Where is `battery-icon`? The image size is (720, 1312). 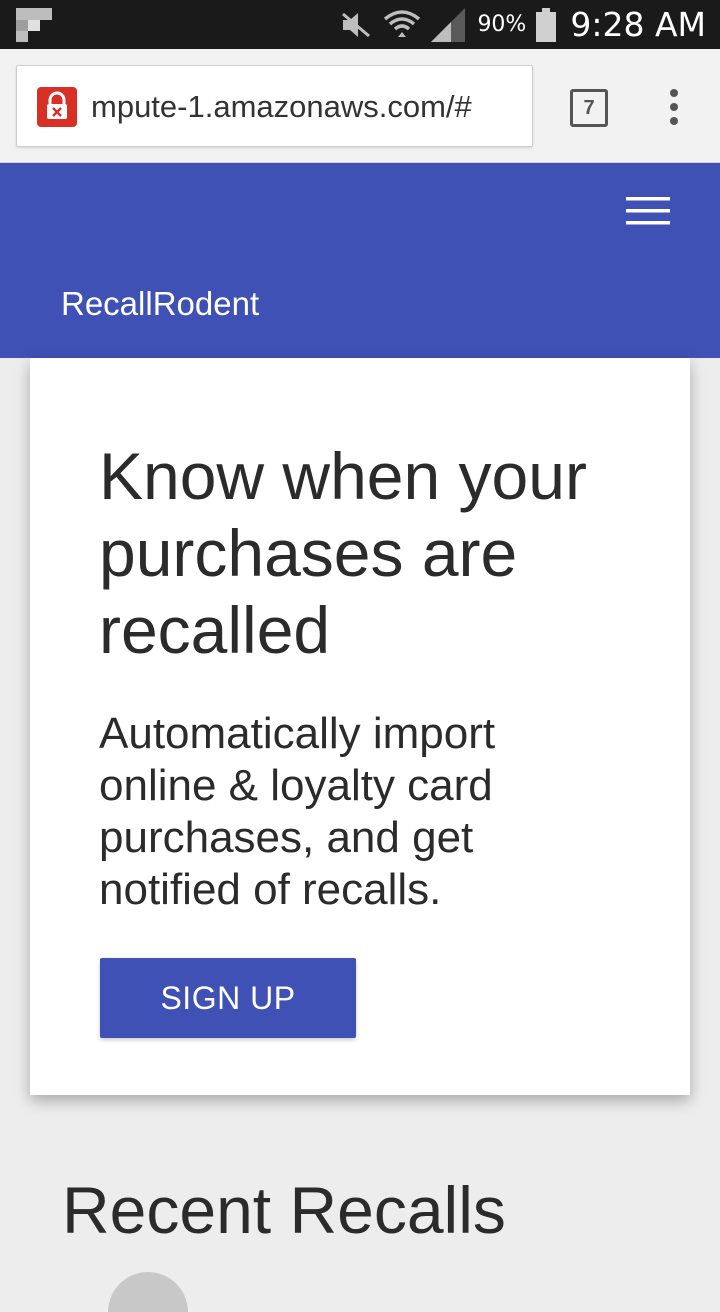 battery-icon is located at coordinates (546, 24).